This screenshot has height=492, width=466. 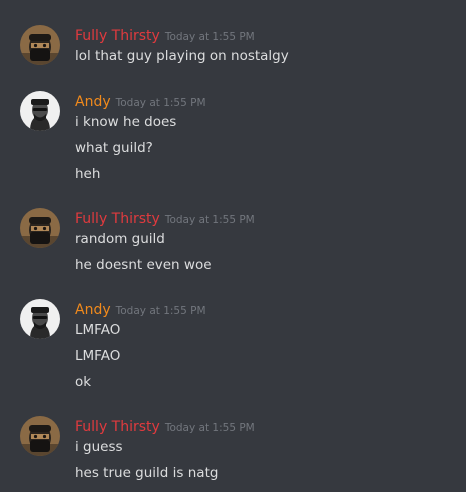 I want to click on message-text: lol that guy playing on nostalgy, so click(x=182, y=56).